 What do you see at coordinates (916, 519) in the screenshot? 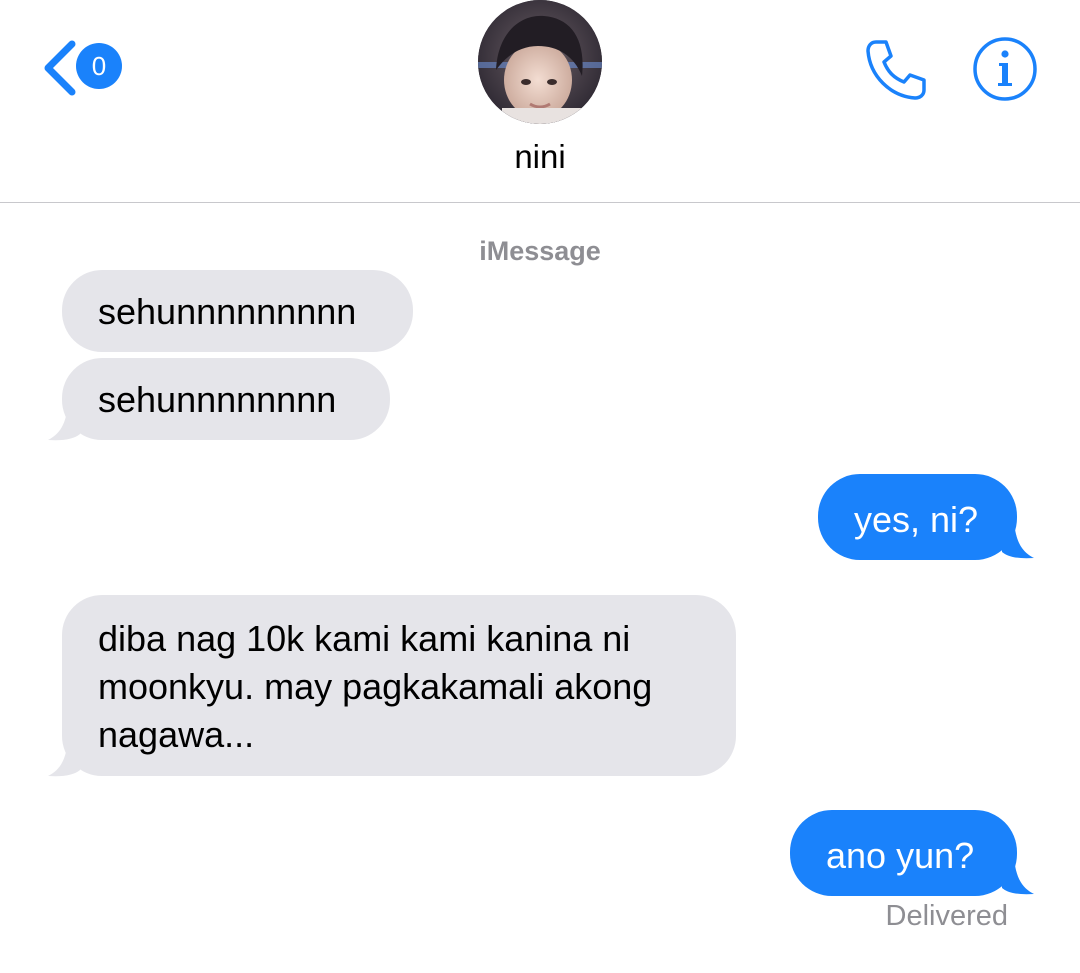
I see `message-text: yes, ni?` at bounding box center [916, 519].